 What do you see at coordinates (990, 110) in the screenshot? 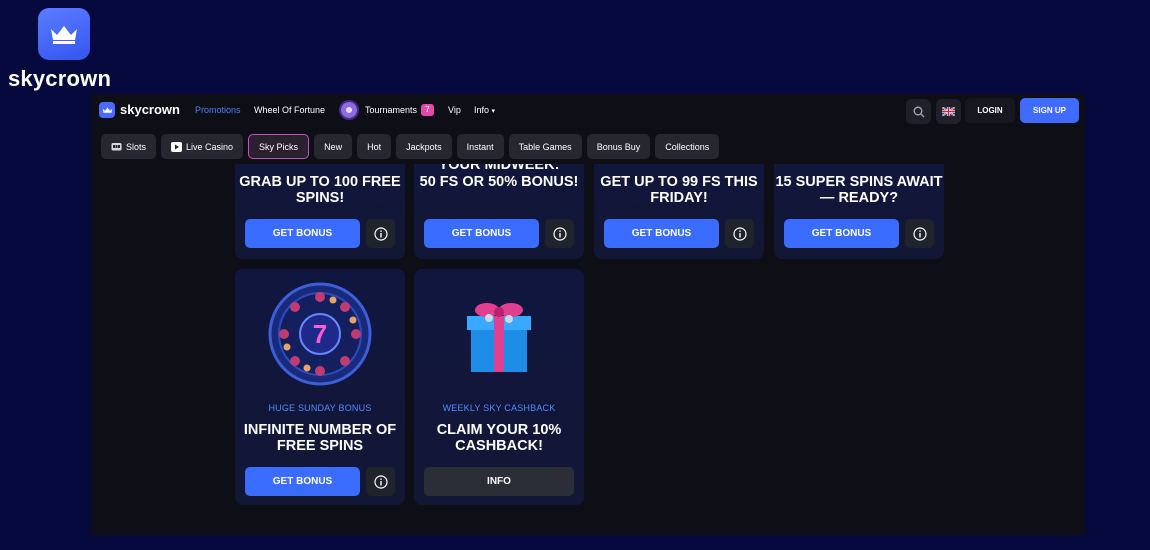
I see `login-button: LOGIN` at bounding box center [990, 110].